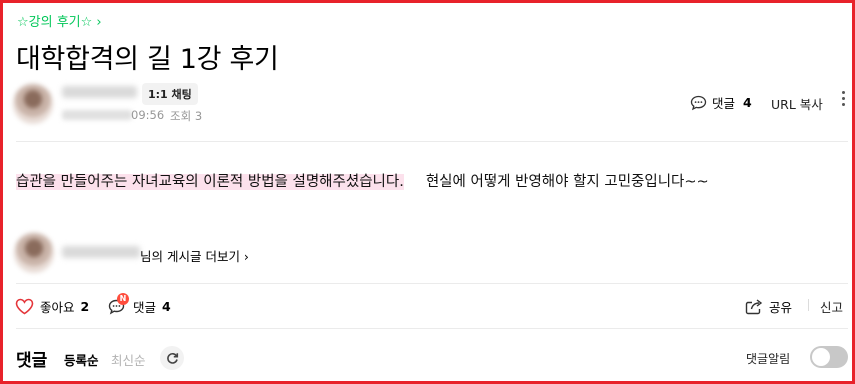 The width and height of the screenshot is (855, 384). I want to click on share-label: 공유, so click(781, 307).